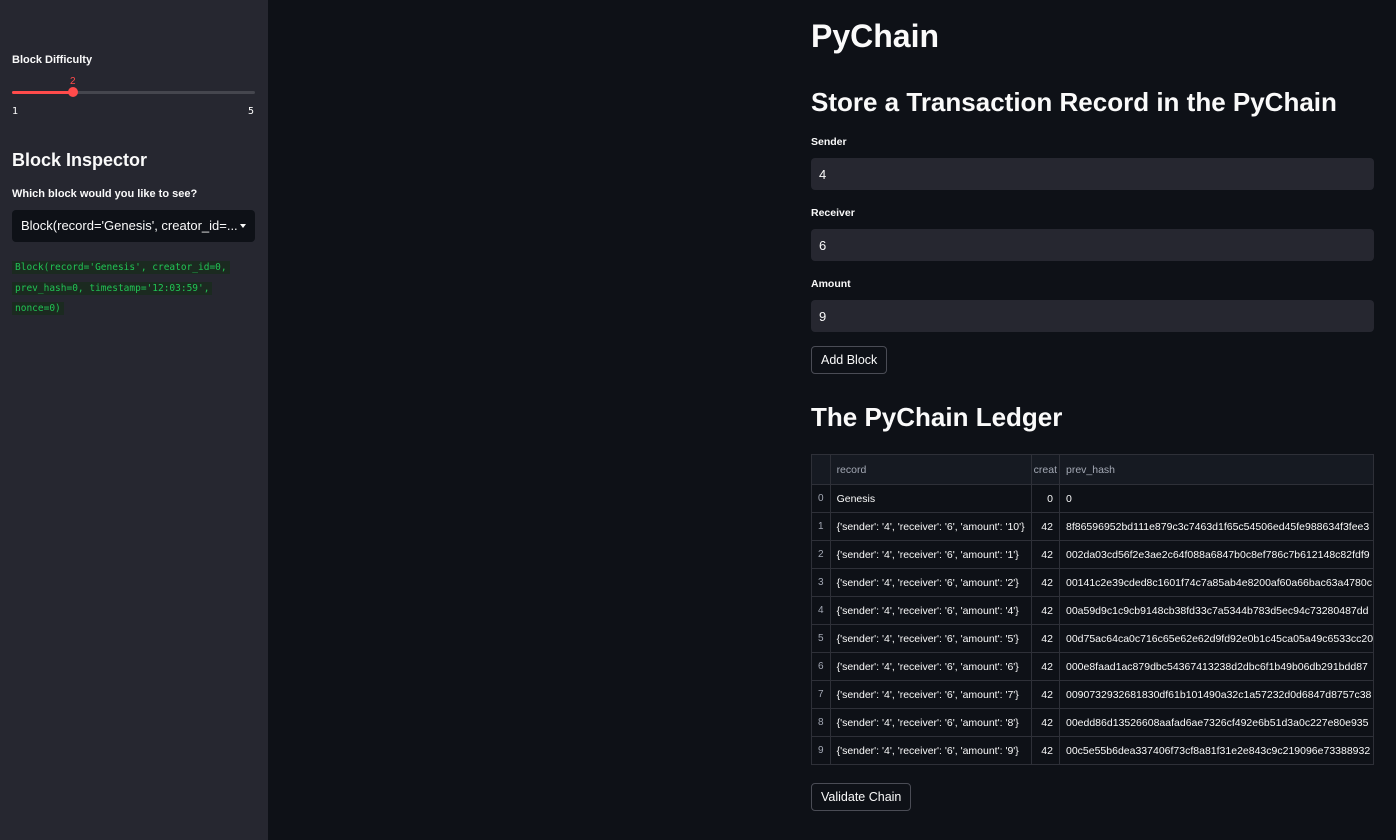  Describe the element at coordinates (821, 694) in the screenshot. I see `row-index: 7` at that location.